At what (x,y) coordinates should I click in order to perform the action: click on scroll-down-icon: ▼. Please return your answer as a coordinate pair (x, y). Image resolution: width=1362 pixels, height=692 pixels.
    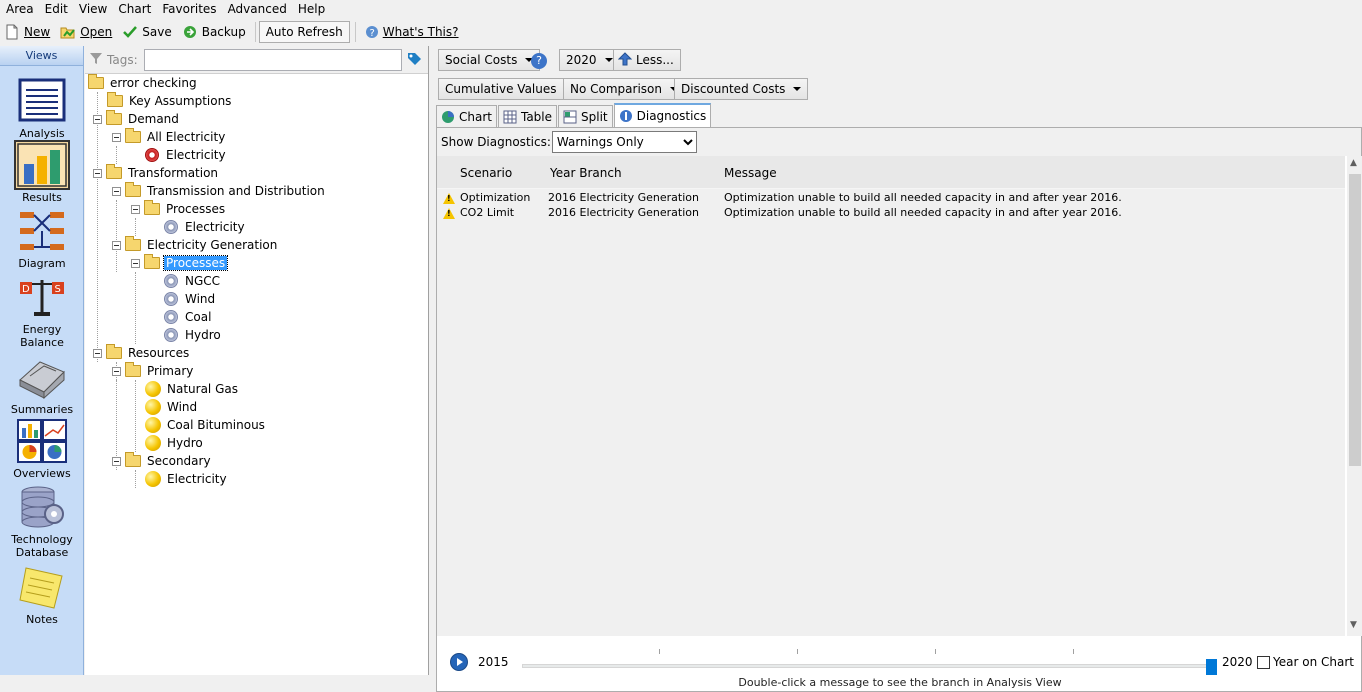
    Looking at the image, I should click on (1353, 625).